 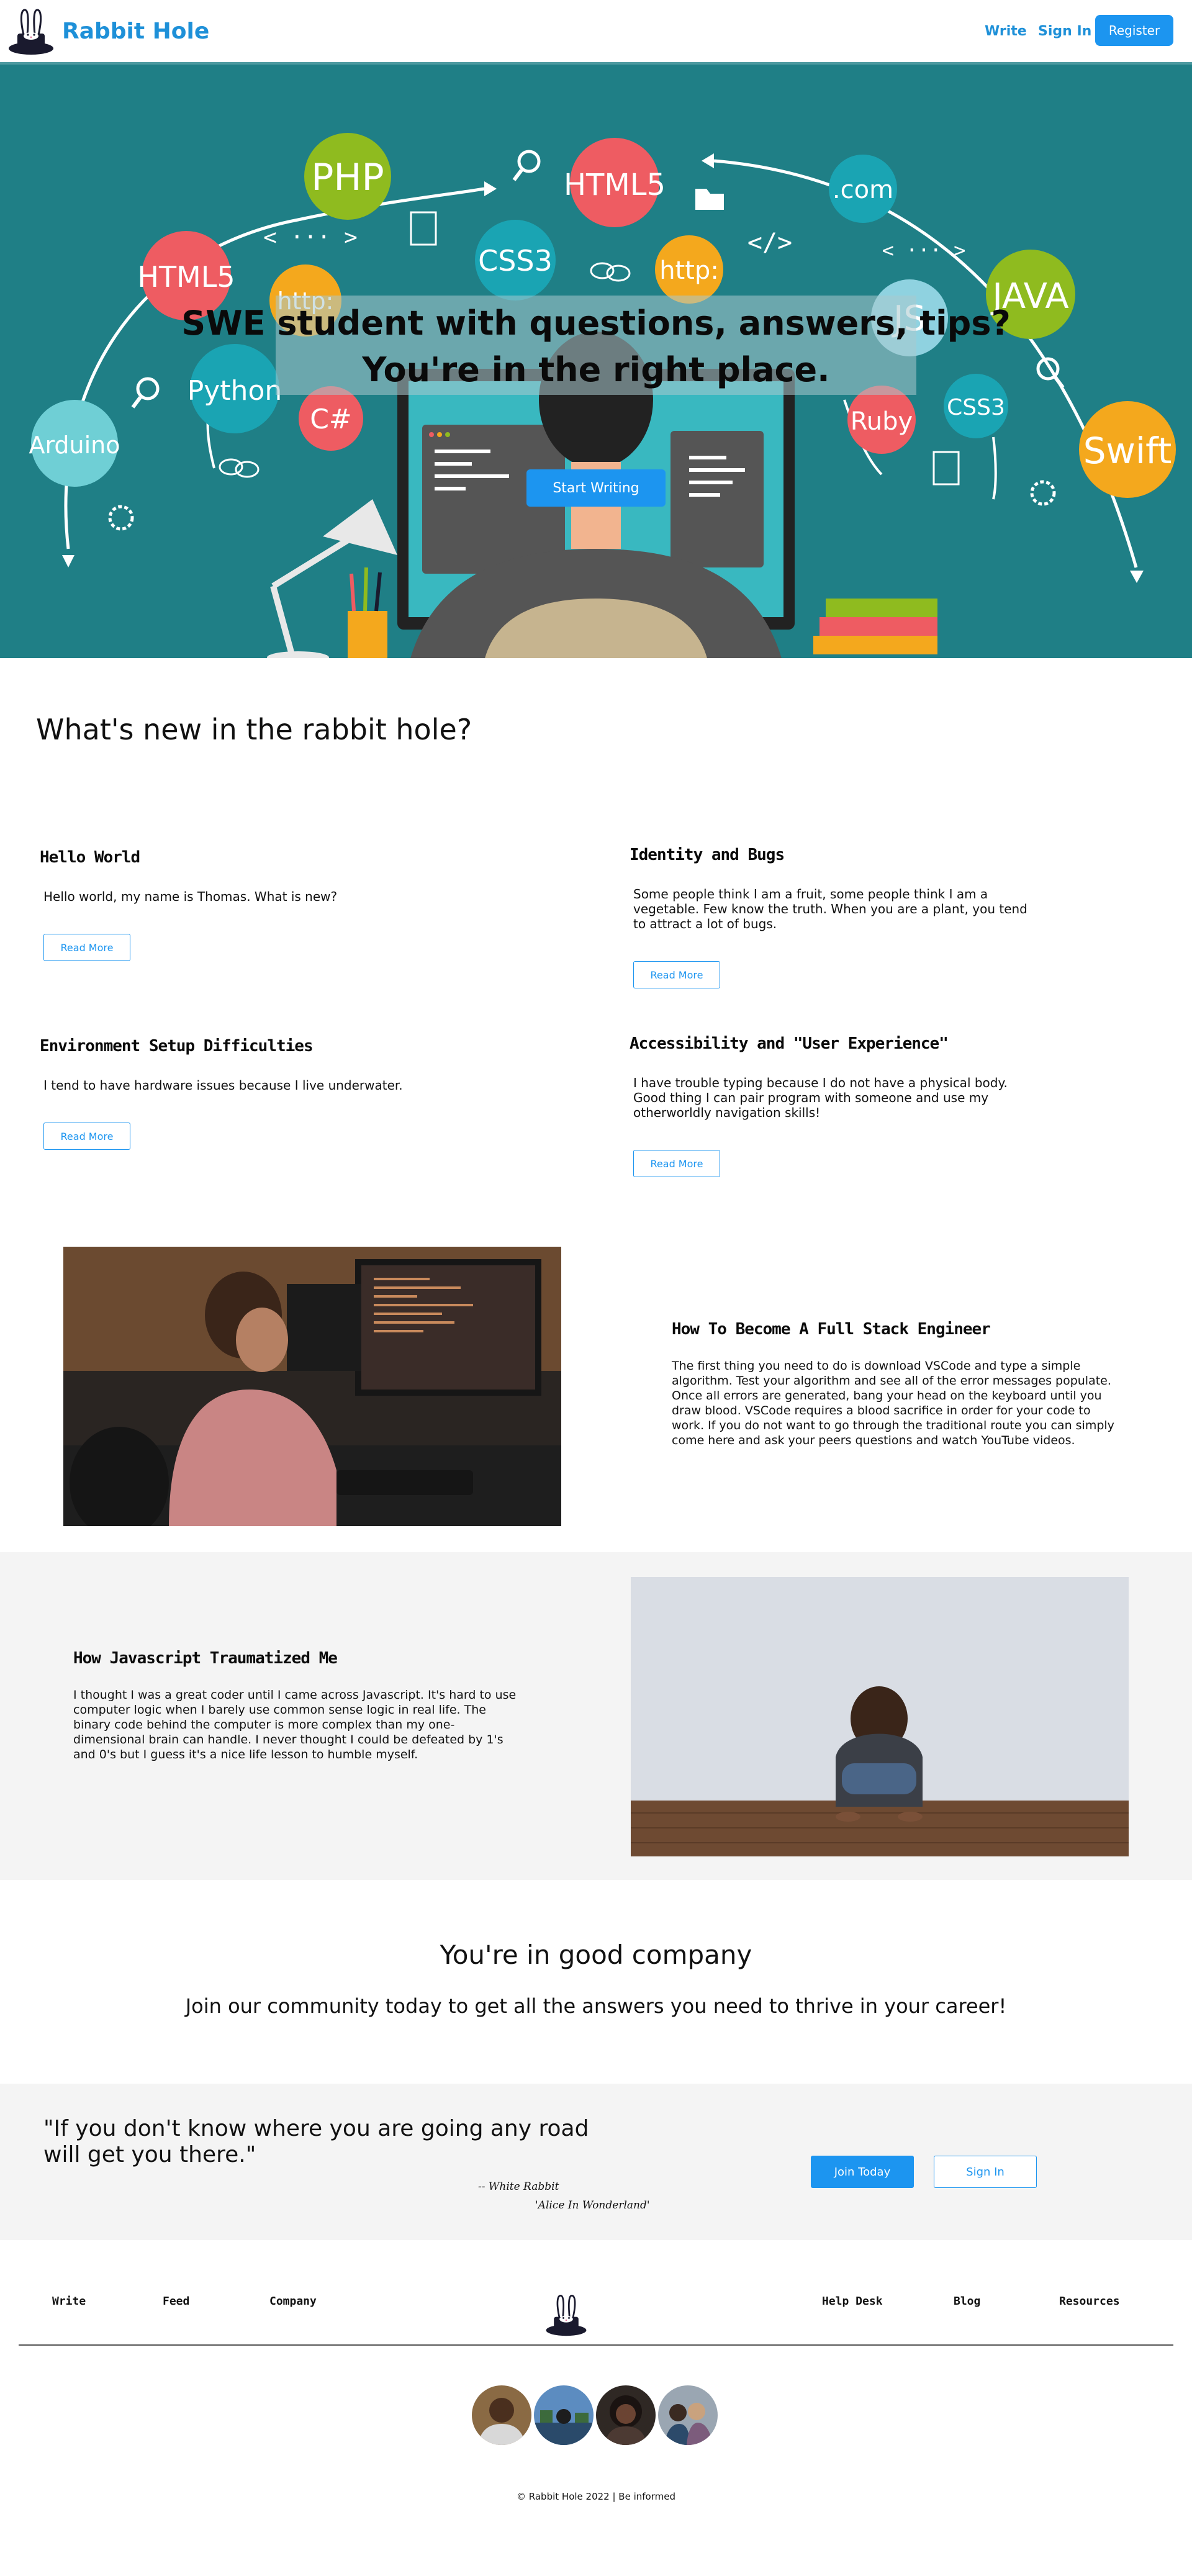 I want to click on post-title: Accessibility and "User Experience", so click(x=903, y=1043).